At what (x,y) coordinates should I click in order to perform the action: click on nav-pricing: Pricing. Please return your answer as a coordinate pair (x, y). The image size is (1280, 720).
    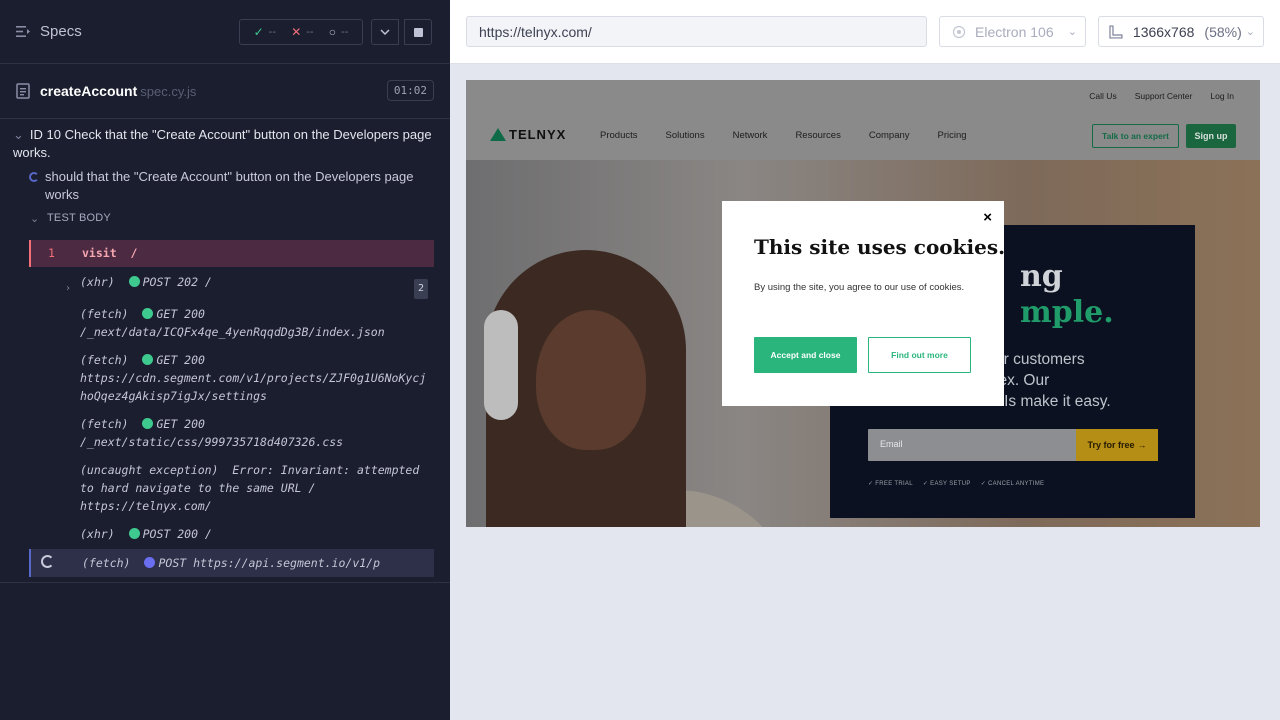
    Looking at the image, I should click on (952, 135).